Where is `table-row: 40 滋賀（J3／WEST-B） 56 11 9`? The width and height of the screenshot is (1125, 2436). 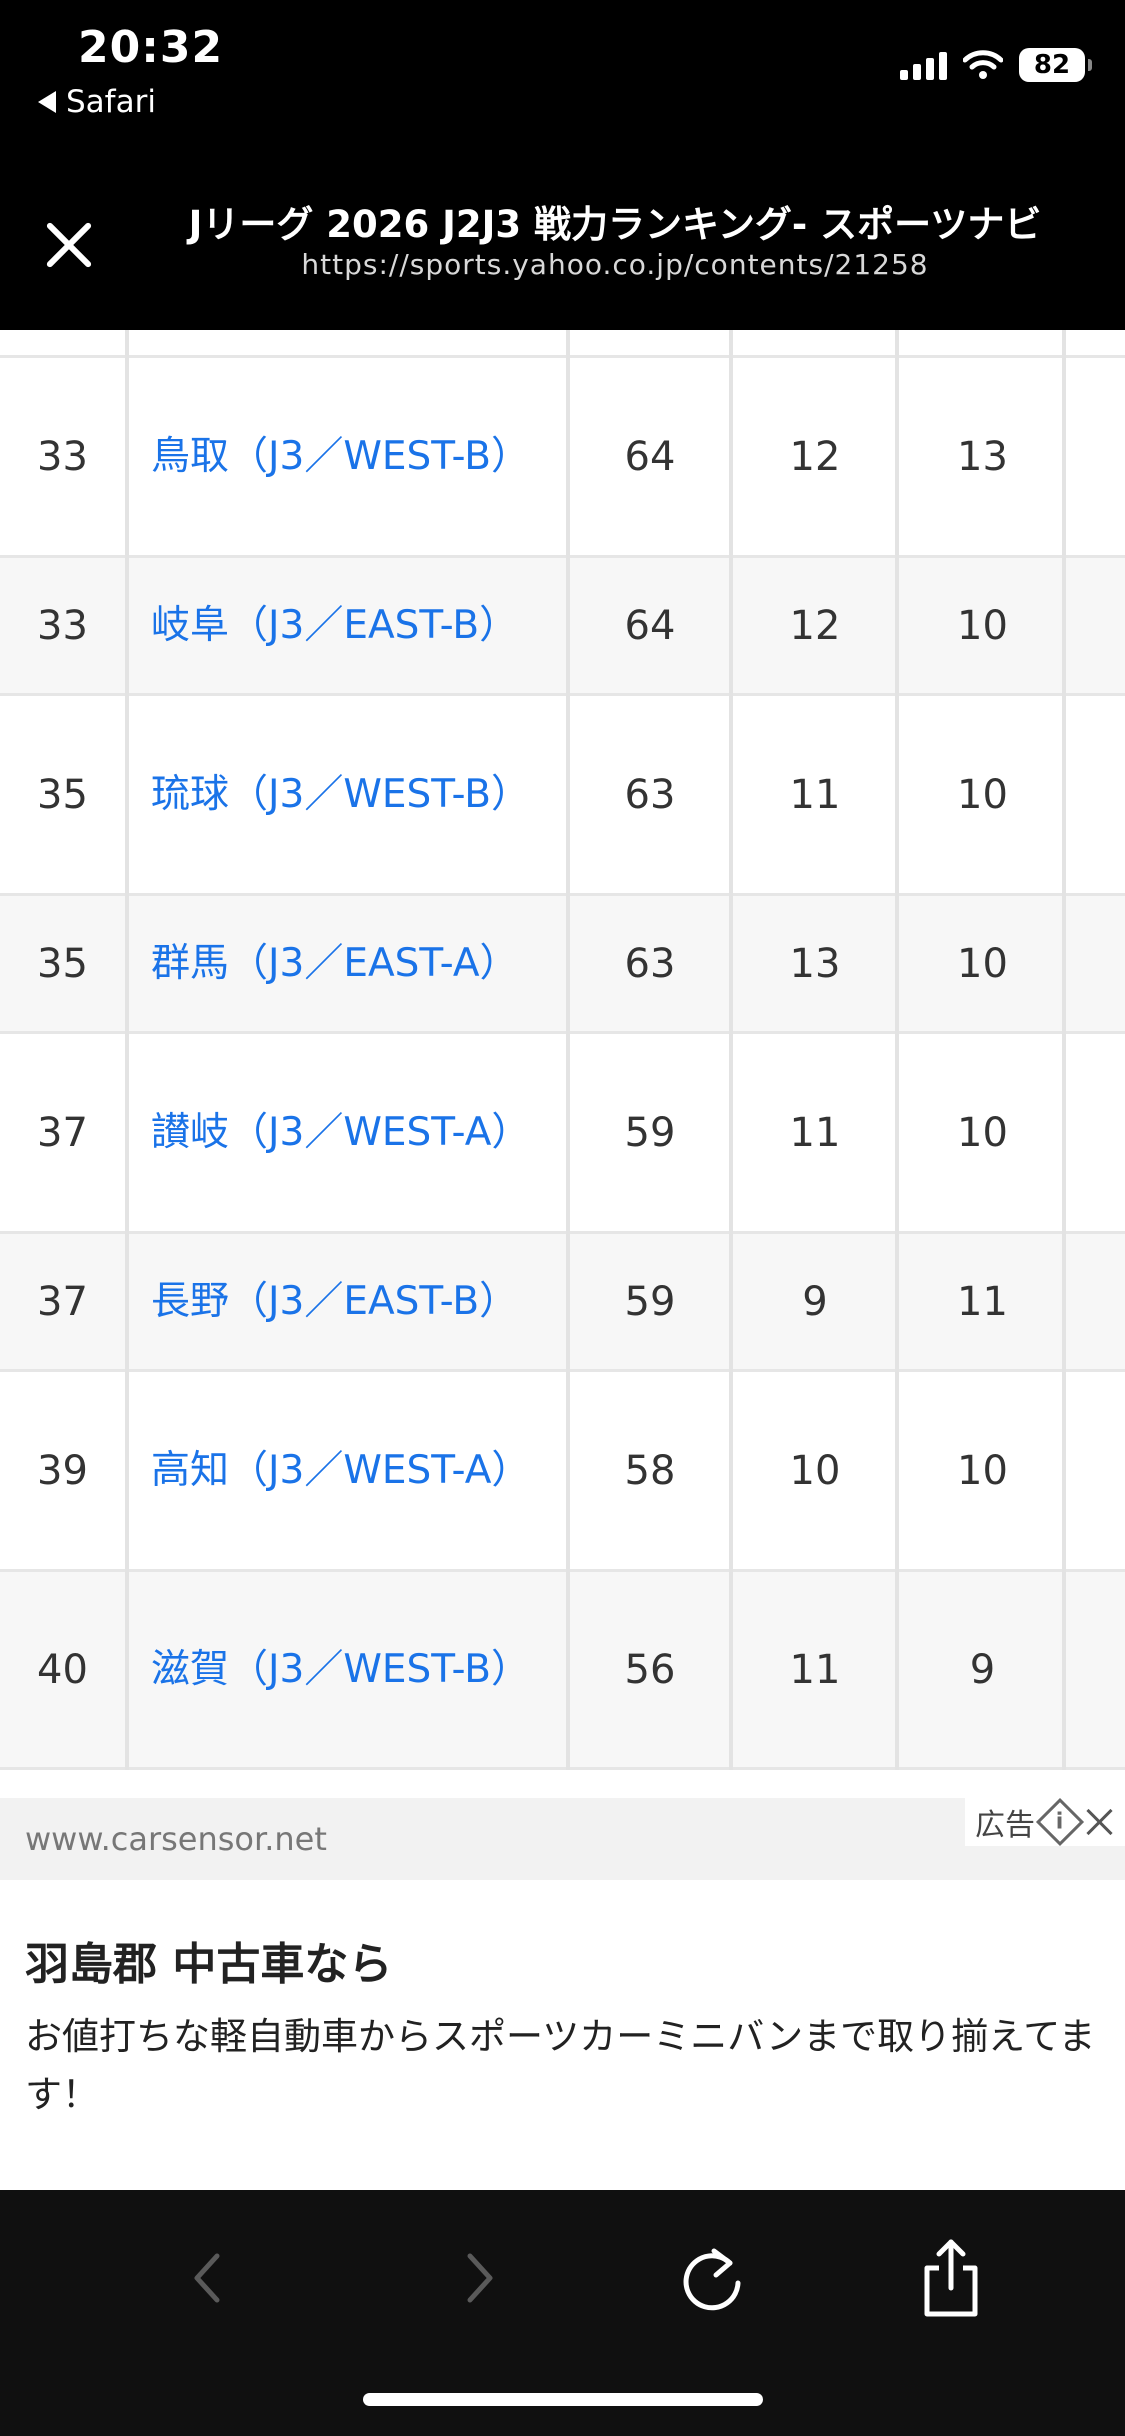
table-row: 40 滋賀（J3／WEST-B） 56 11 9 is located at coordinates (562, 1671).